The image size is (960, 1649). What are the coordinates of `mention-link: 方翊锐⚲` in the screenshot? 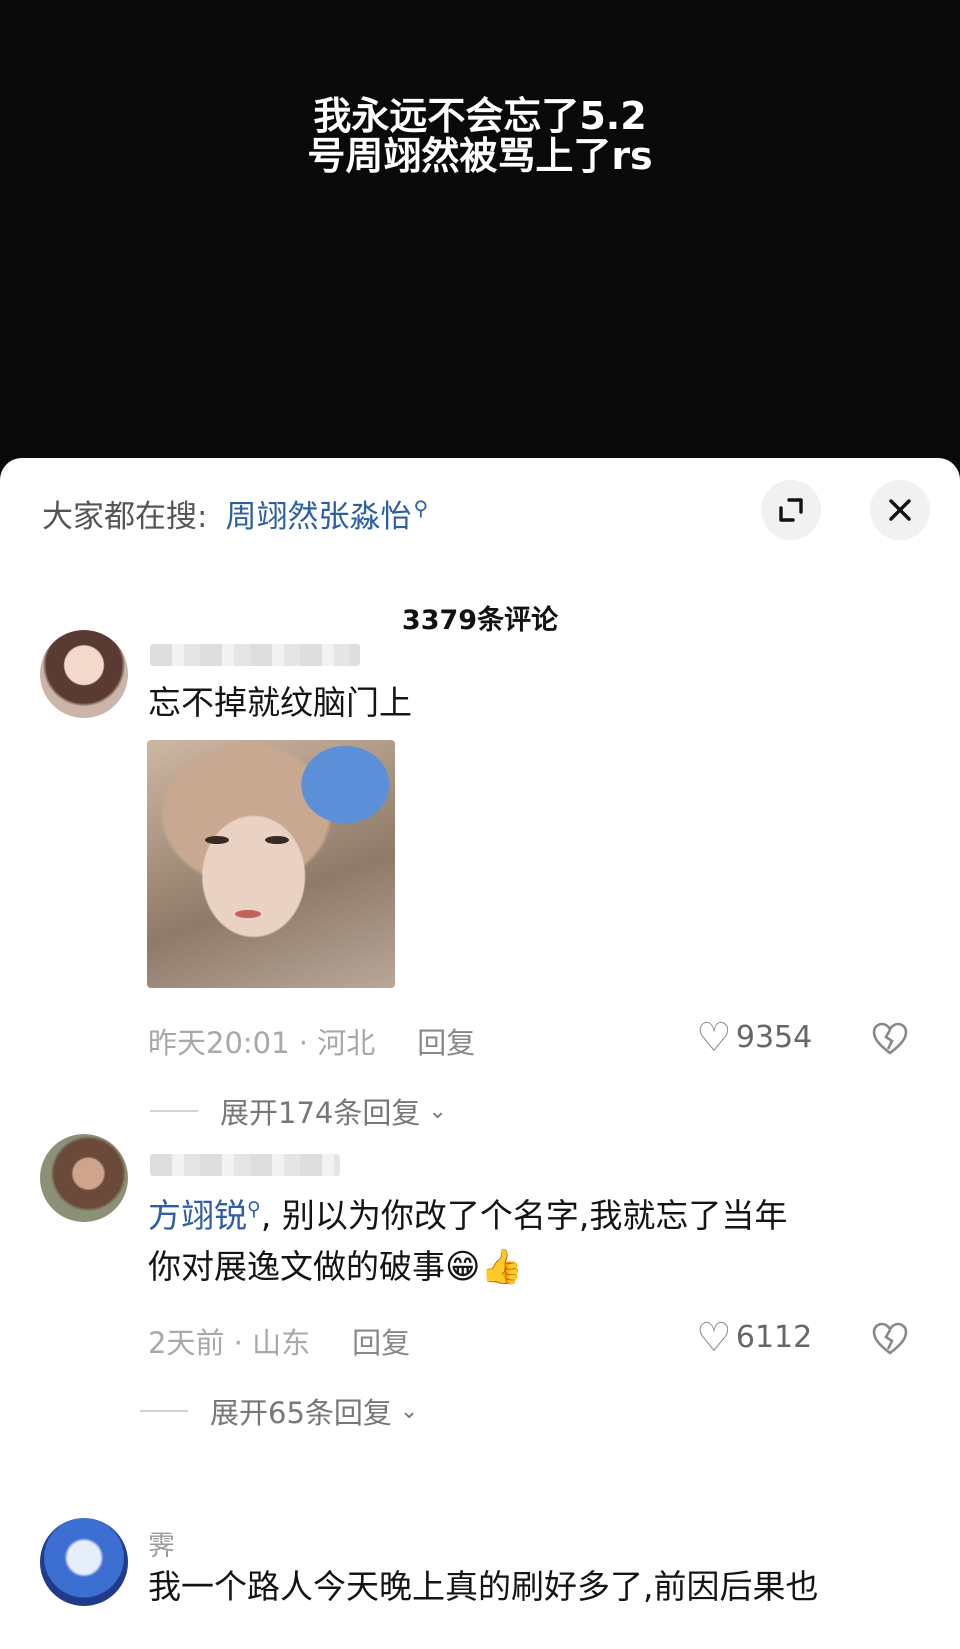 It's located at (204, 1215).